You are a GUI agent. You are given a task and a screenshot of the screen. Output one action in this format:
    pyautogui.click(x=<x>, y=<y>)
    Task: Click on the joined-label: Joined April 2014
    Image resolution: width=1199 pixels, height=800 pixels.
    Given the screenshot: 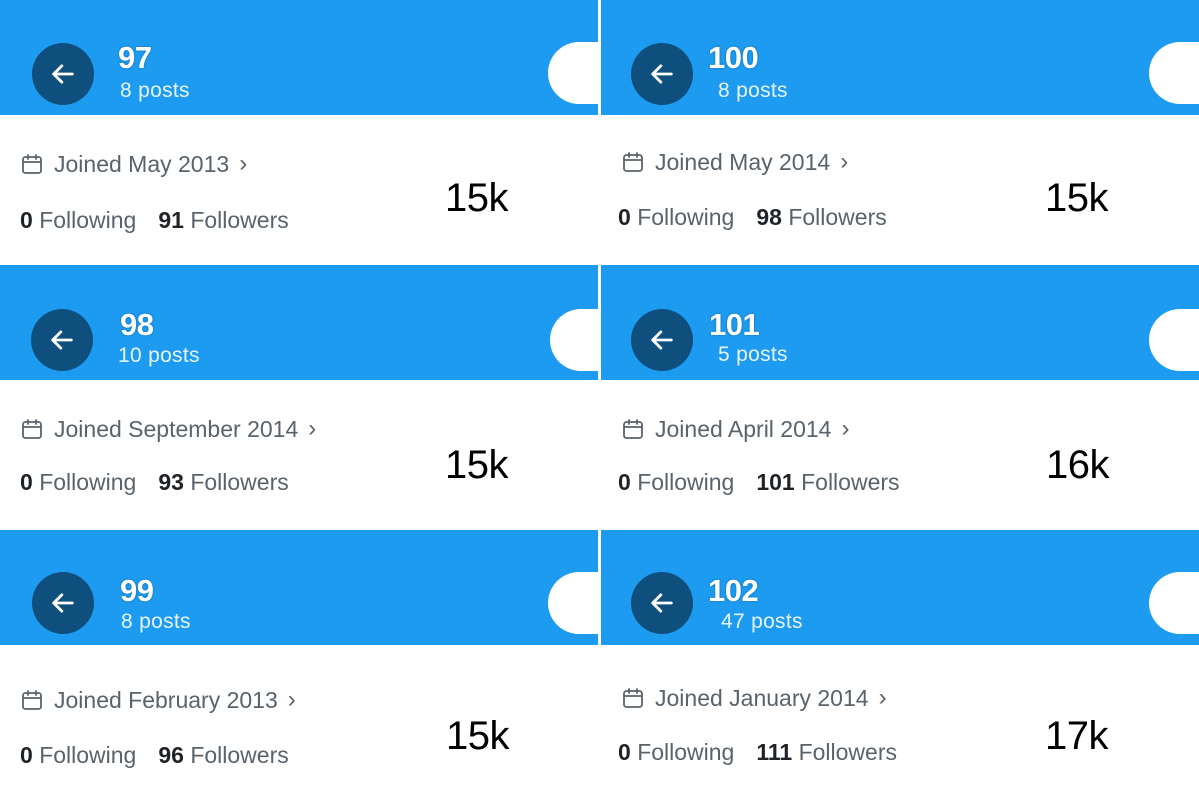 What is the action you would take?
    pyautogui.click(x=743, y=428)
    